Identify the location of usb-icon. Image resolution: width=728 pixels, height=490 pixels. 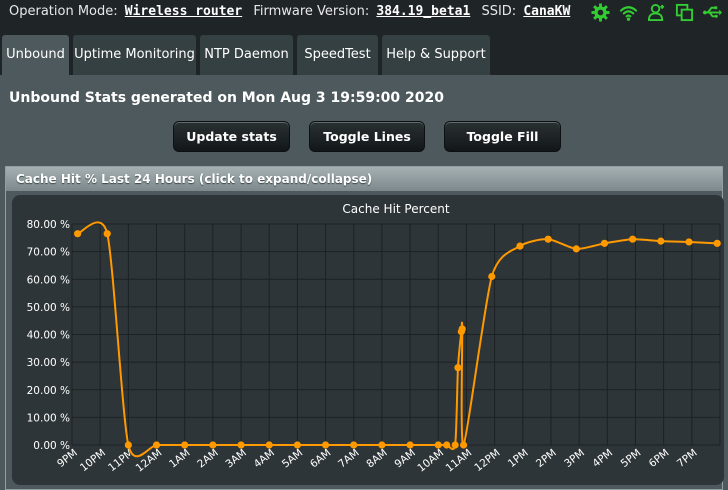
(712, 12).